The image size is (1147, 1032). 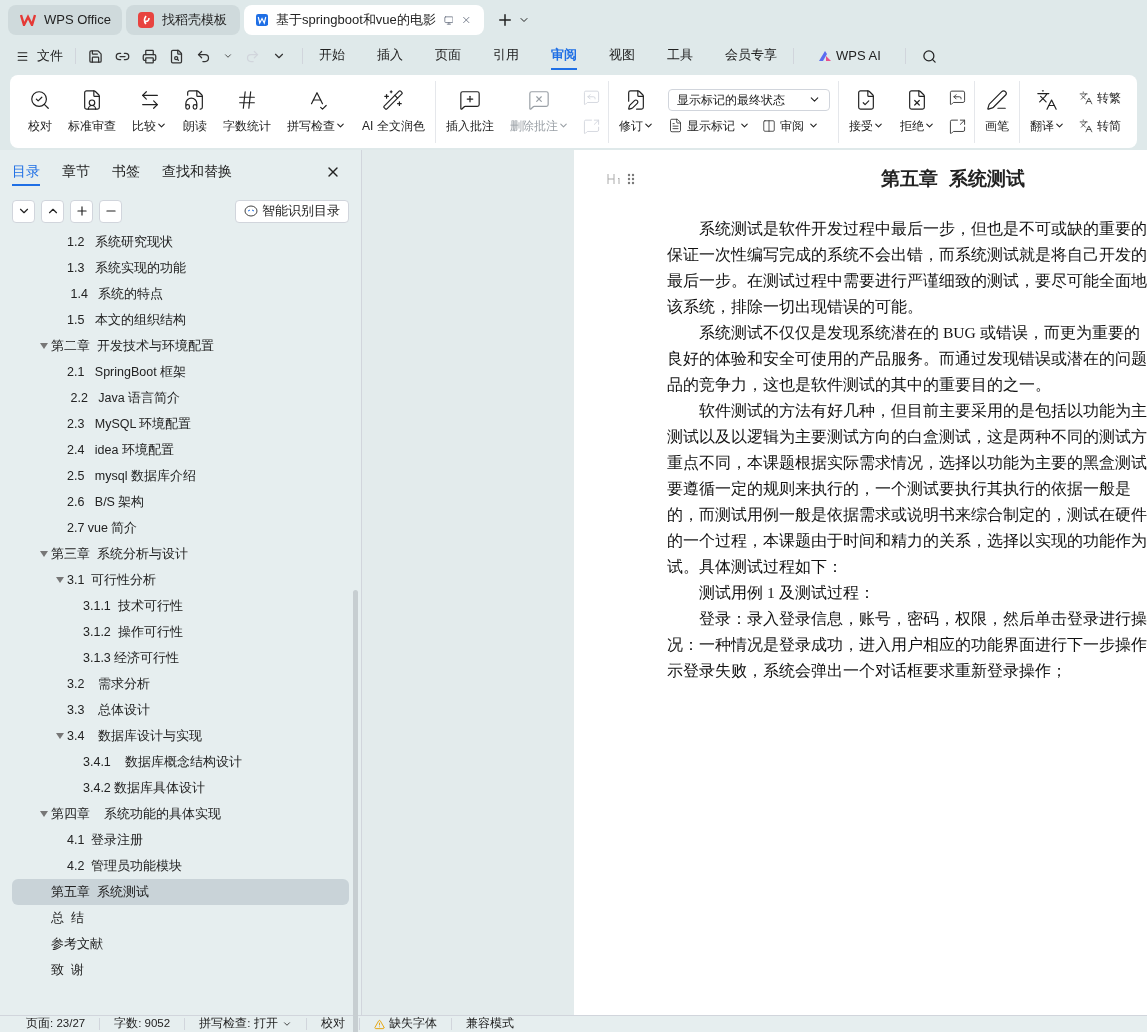 What do you see at coordinates (181, 346) in the screenshot?
I see `toc-item: 第二章 开发技术与环境配置` at bounding box center [181, 346].